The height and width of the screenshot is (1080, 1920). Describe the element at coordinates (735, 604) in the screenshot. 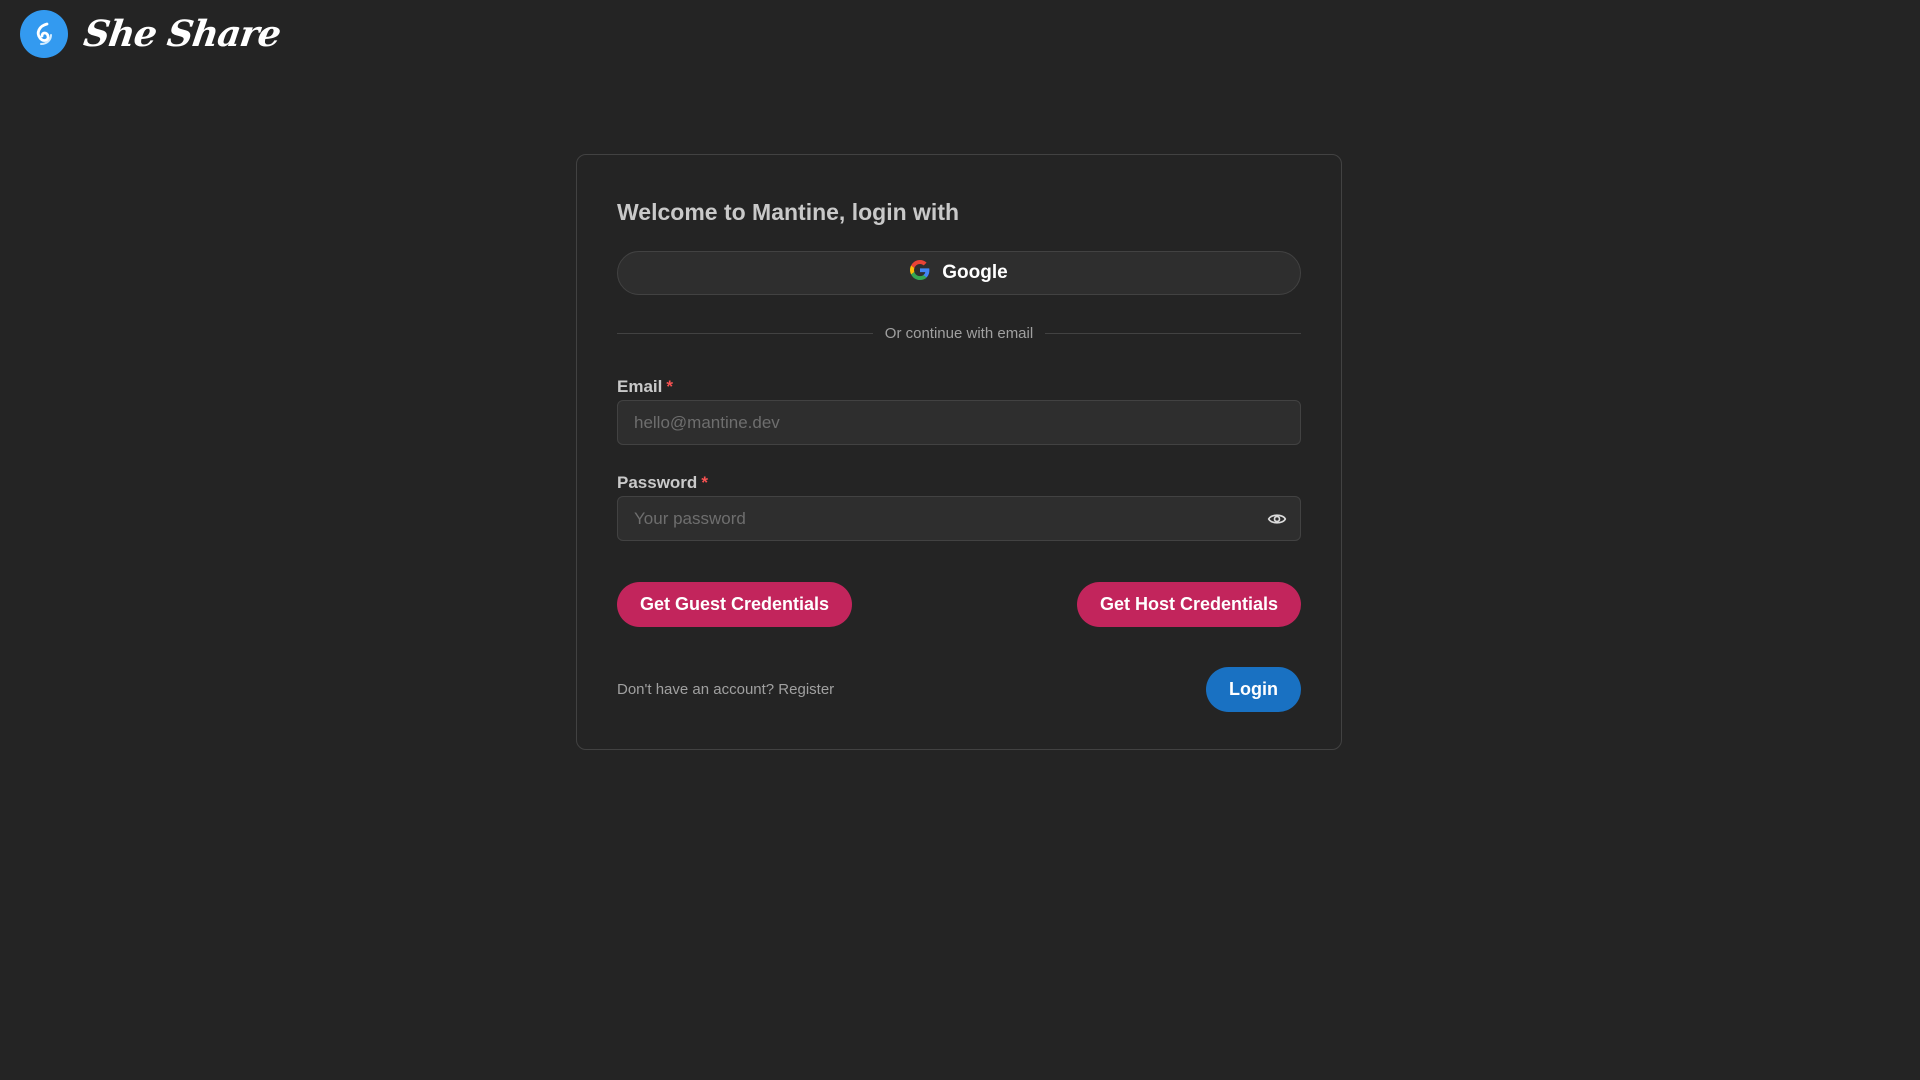

I see `get-guest-credentials-button: Get Guest Credentials` at that location.